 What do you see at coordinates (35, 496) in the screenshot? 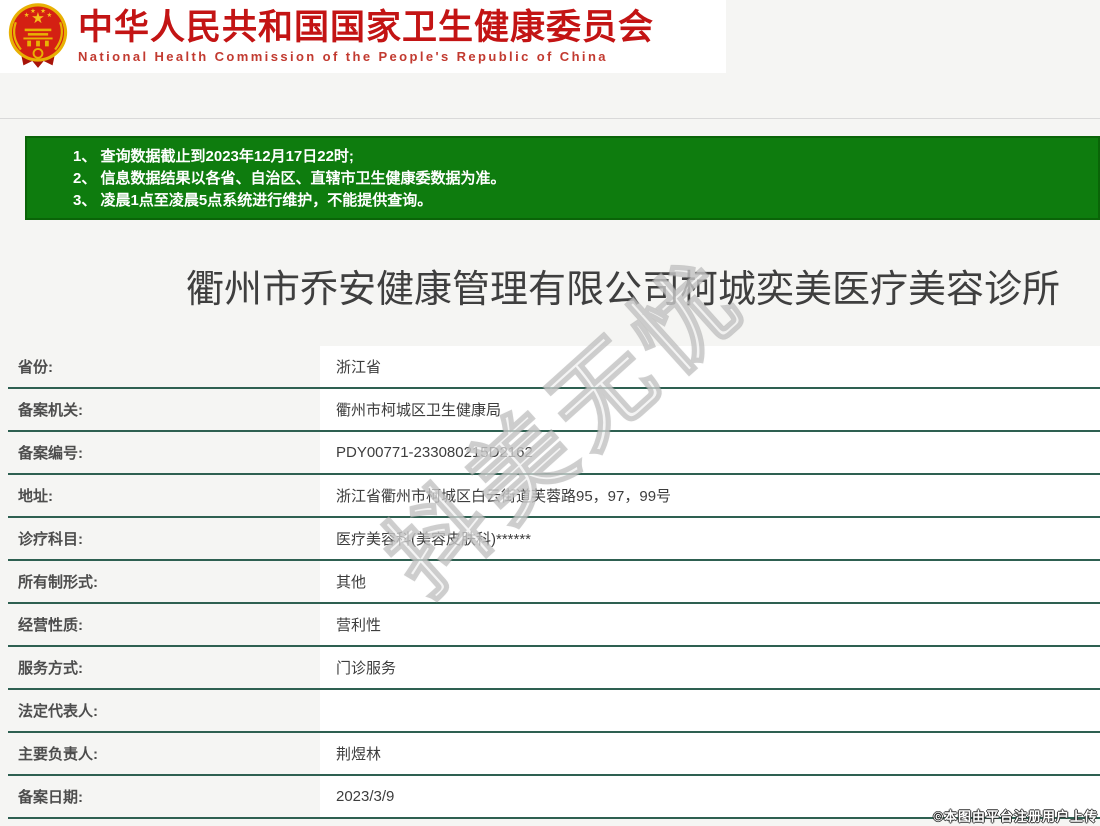
I see `field-label: 地址:` at bounding box center [35, 496].